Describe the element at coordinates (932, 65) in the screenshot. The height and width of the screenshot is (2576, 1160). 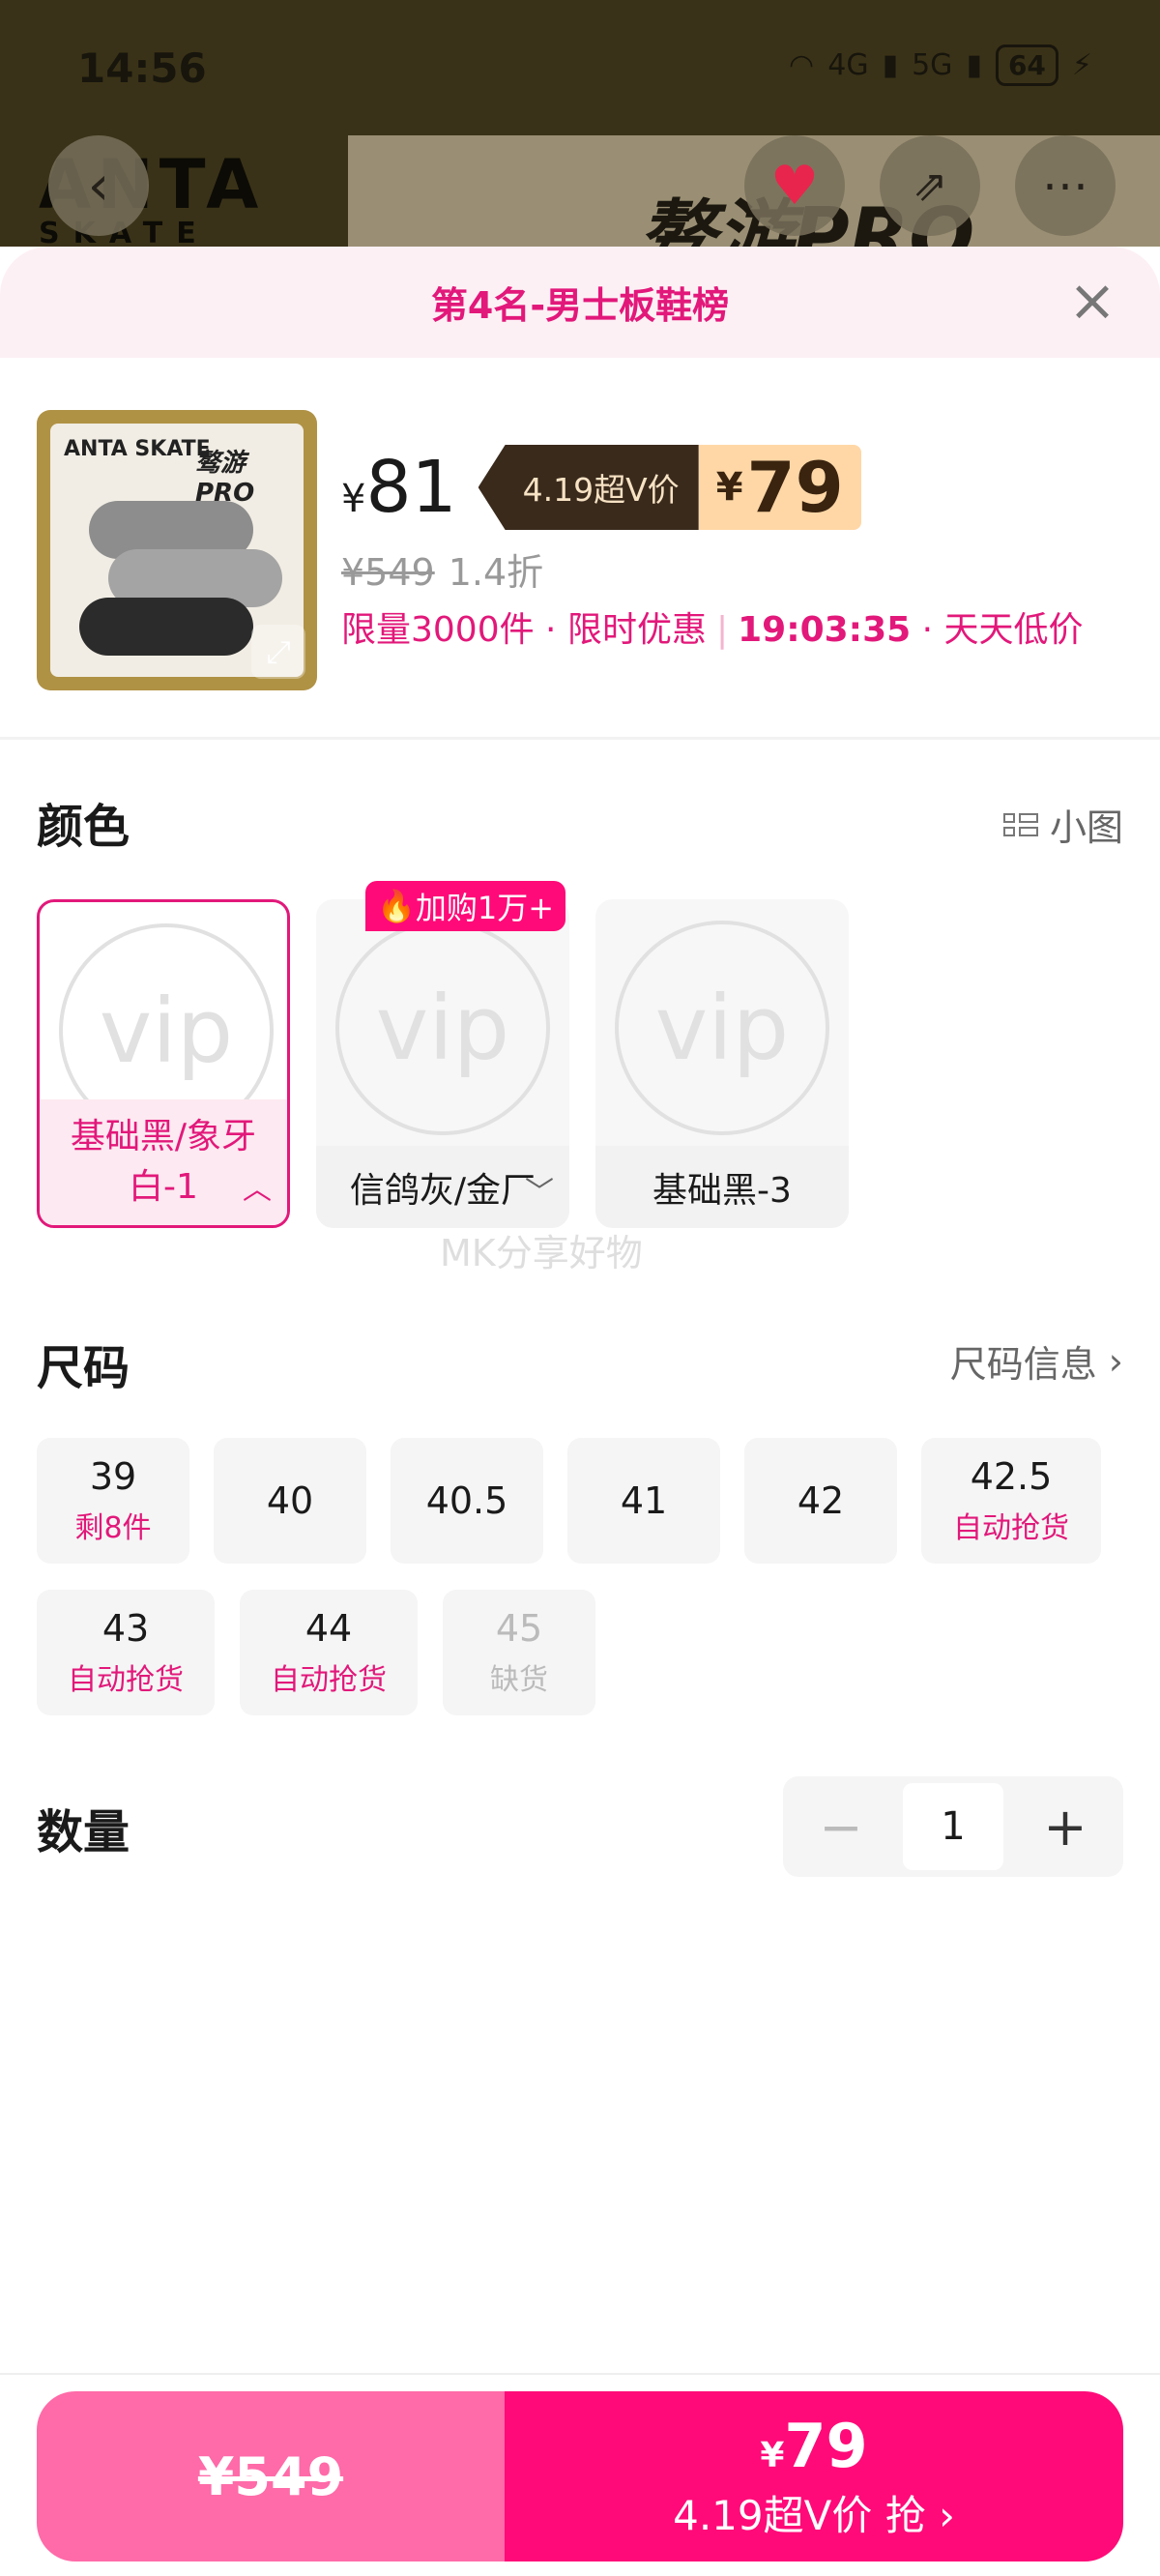
I see `network-5g: 5G` at that location.